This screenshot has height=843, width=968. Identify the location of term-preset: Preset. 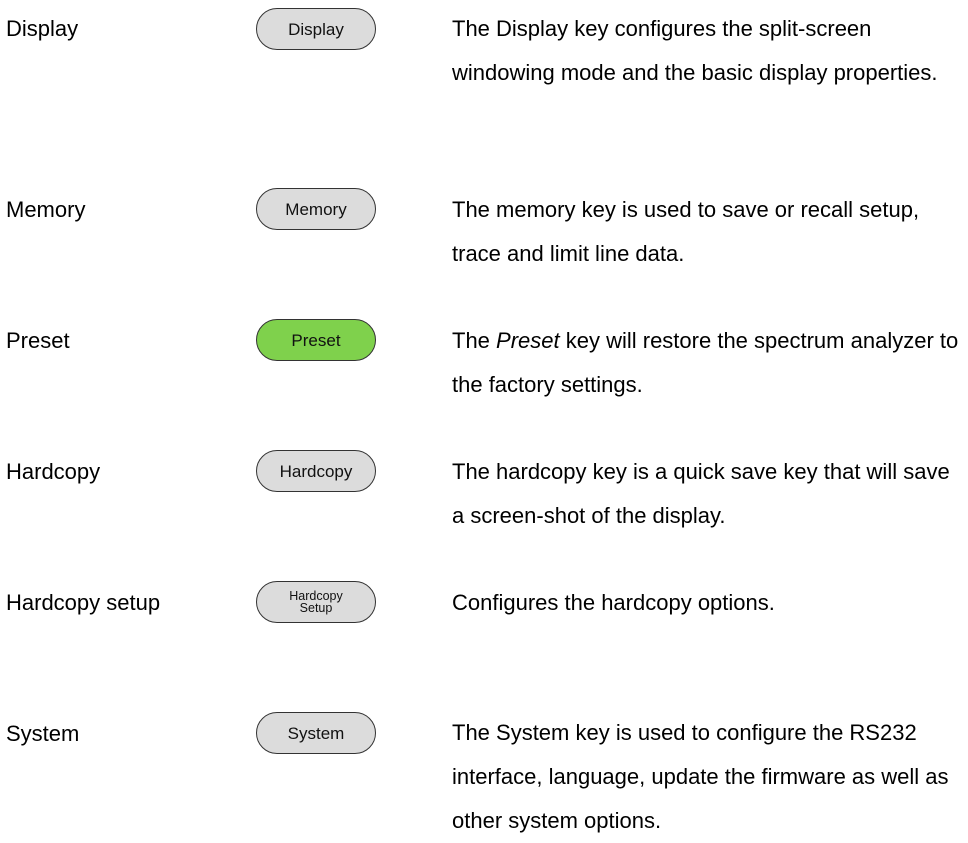
(38, 340).